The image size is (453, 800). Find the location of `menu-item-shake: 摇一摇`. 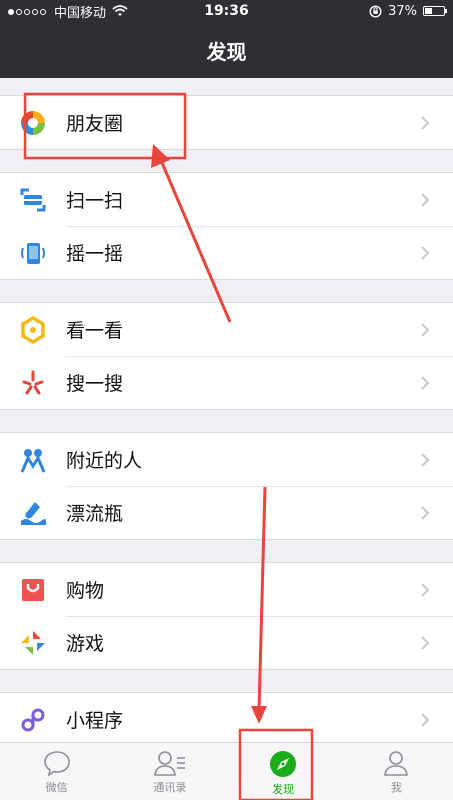

menu-item-shake: 摇一摇 is located at coordinates (226, 252).